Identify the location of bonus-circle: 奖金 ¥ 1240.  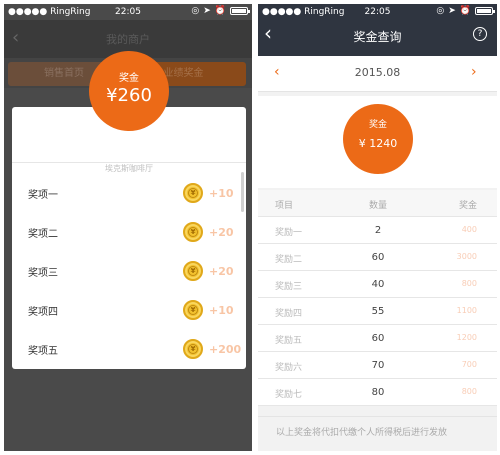
(378, 139).